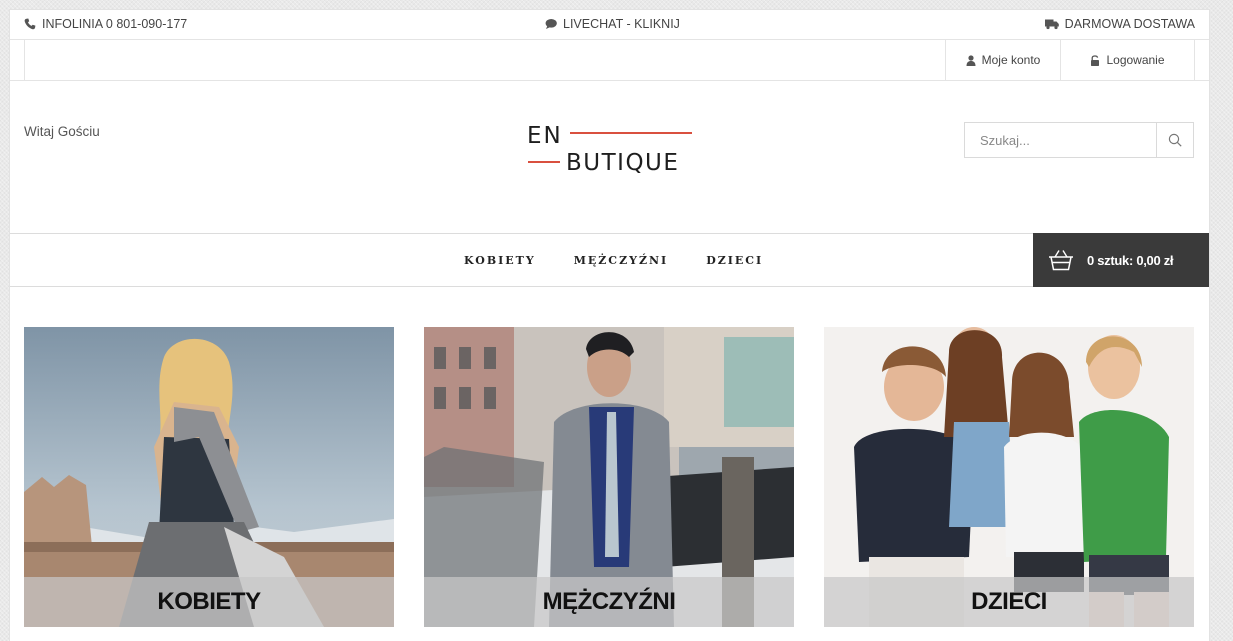 The image size is (1233, 641). Describe the element at coordinates (621, 24) in the screenshot. I see `livechat-text: LIVECHAT - KLIKNIJ` at that location.